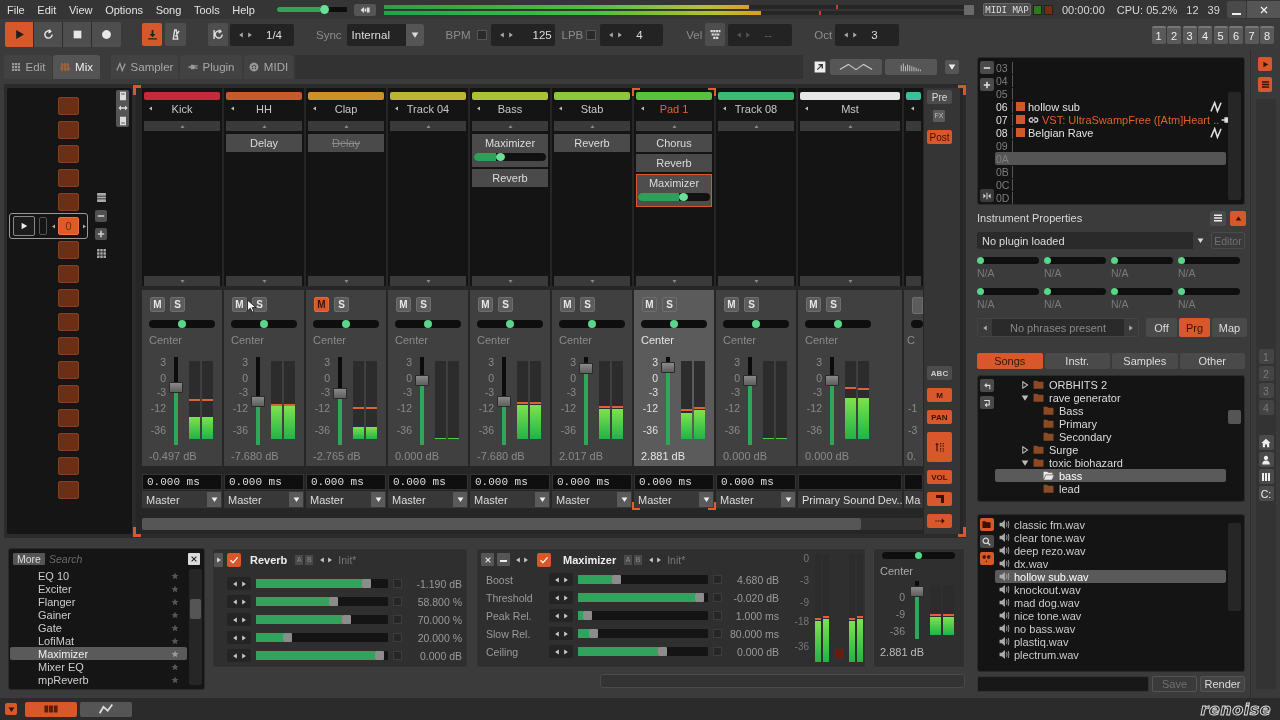 This screenshot has width=1280, height=720. Describe the element at coordinates (385, 34) in the screenshot. I see `sync-dropdown: Internal` at that location.